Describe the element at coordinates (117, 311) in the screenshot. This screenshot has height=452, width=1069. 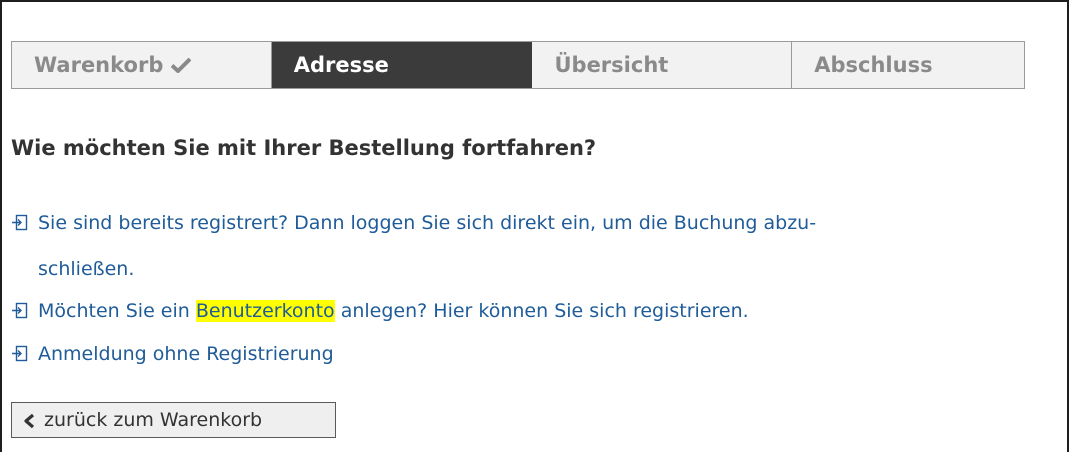
I see `register-text-before: Möchten Sie ein` at that location.